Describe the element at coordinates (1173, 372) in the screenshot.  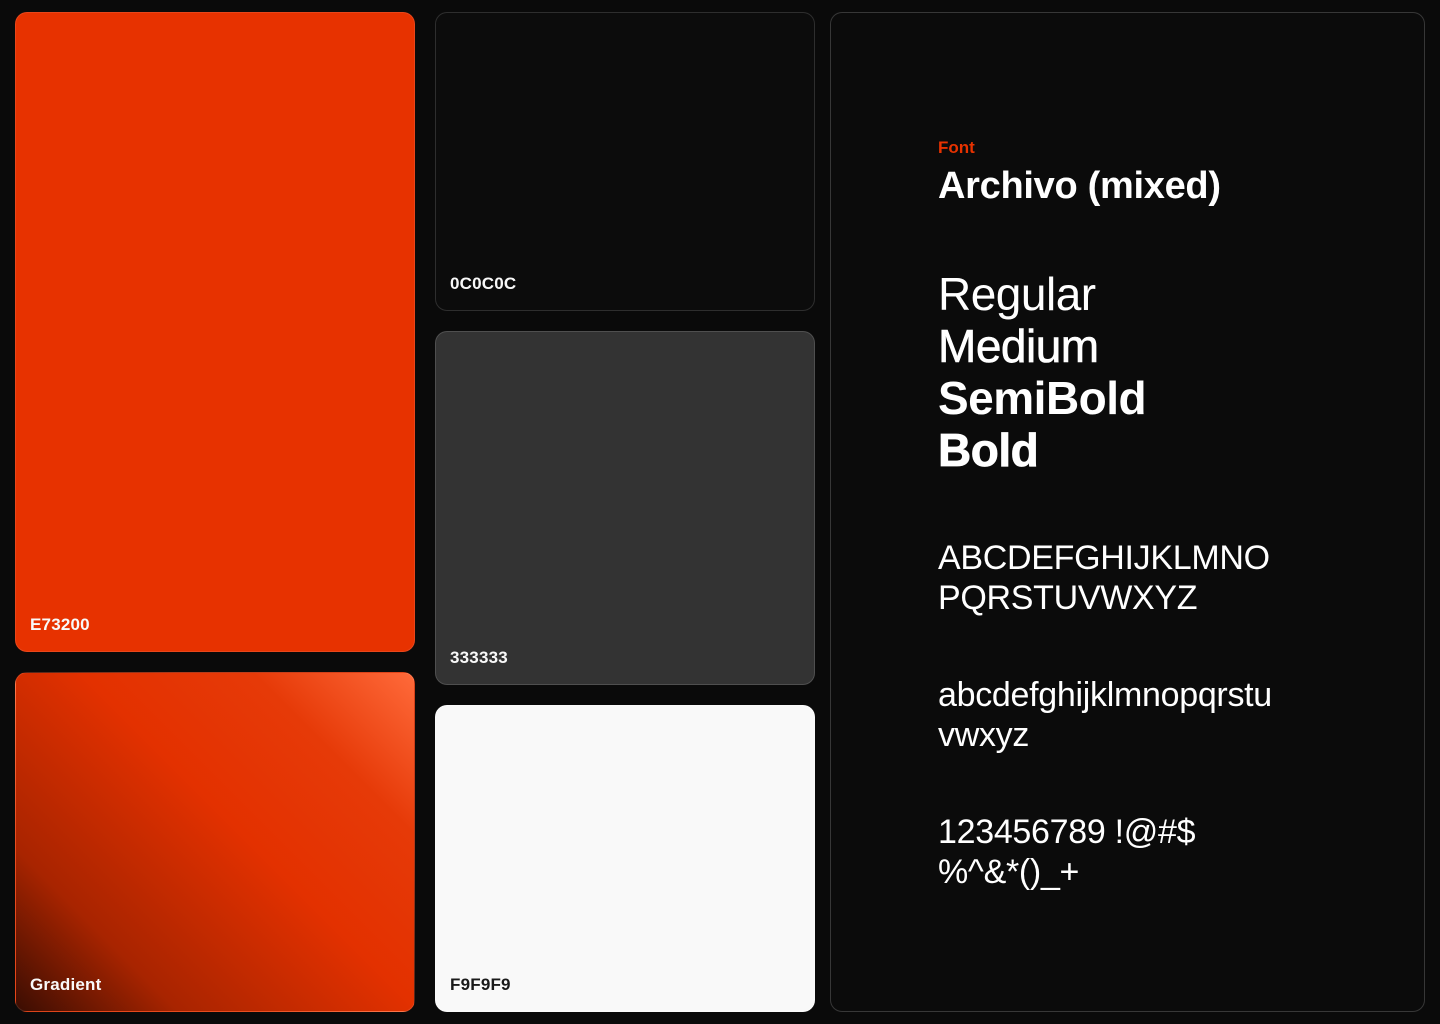
I see `font-weights-list: Regular Medium SemiBold Bold` at that location.